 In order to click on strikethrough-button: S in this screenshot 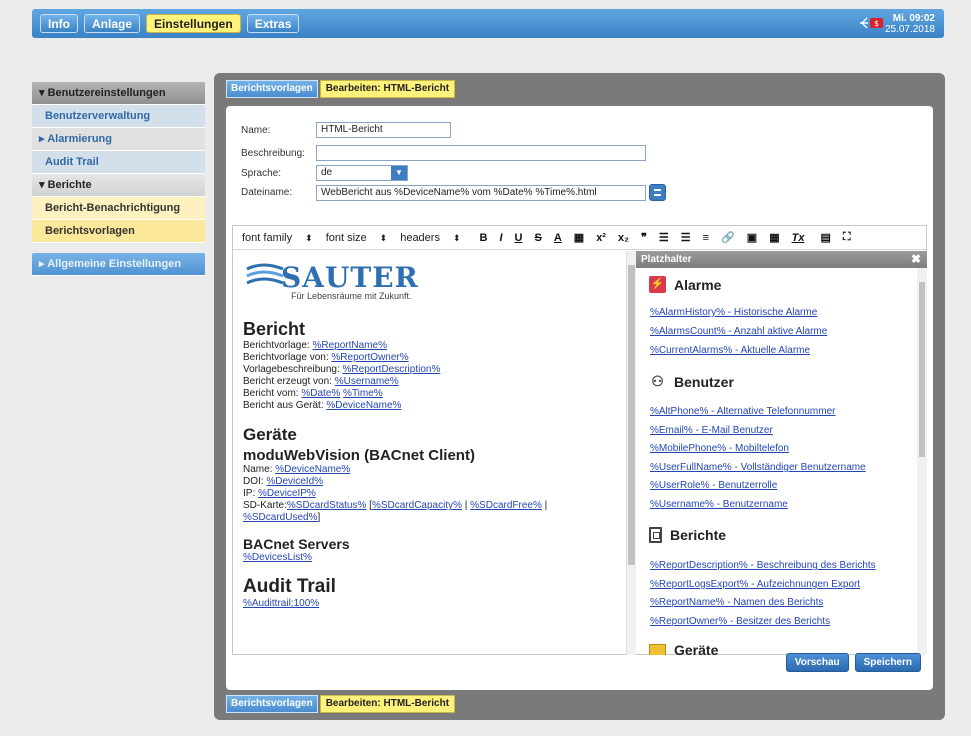, I will do `click(537, 238)`.